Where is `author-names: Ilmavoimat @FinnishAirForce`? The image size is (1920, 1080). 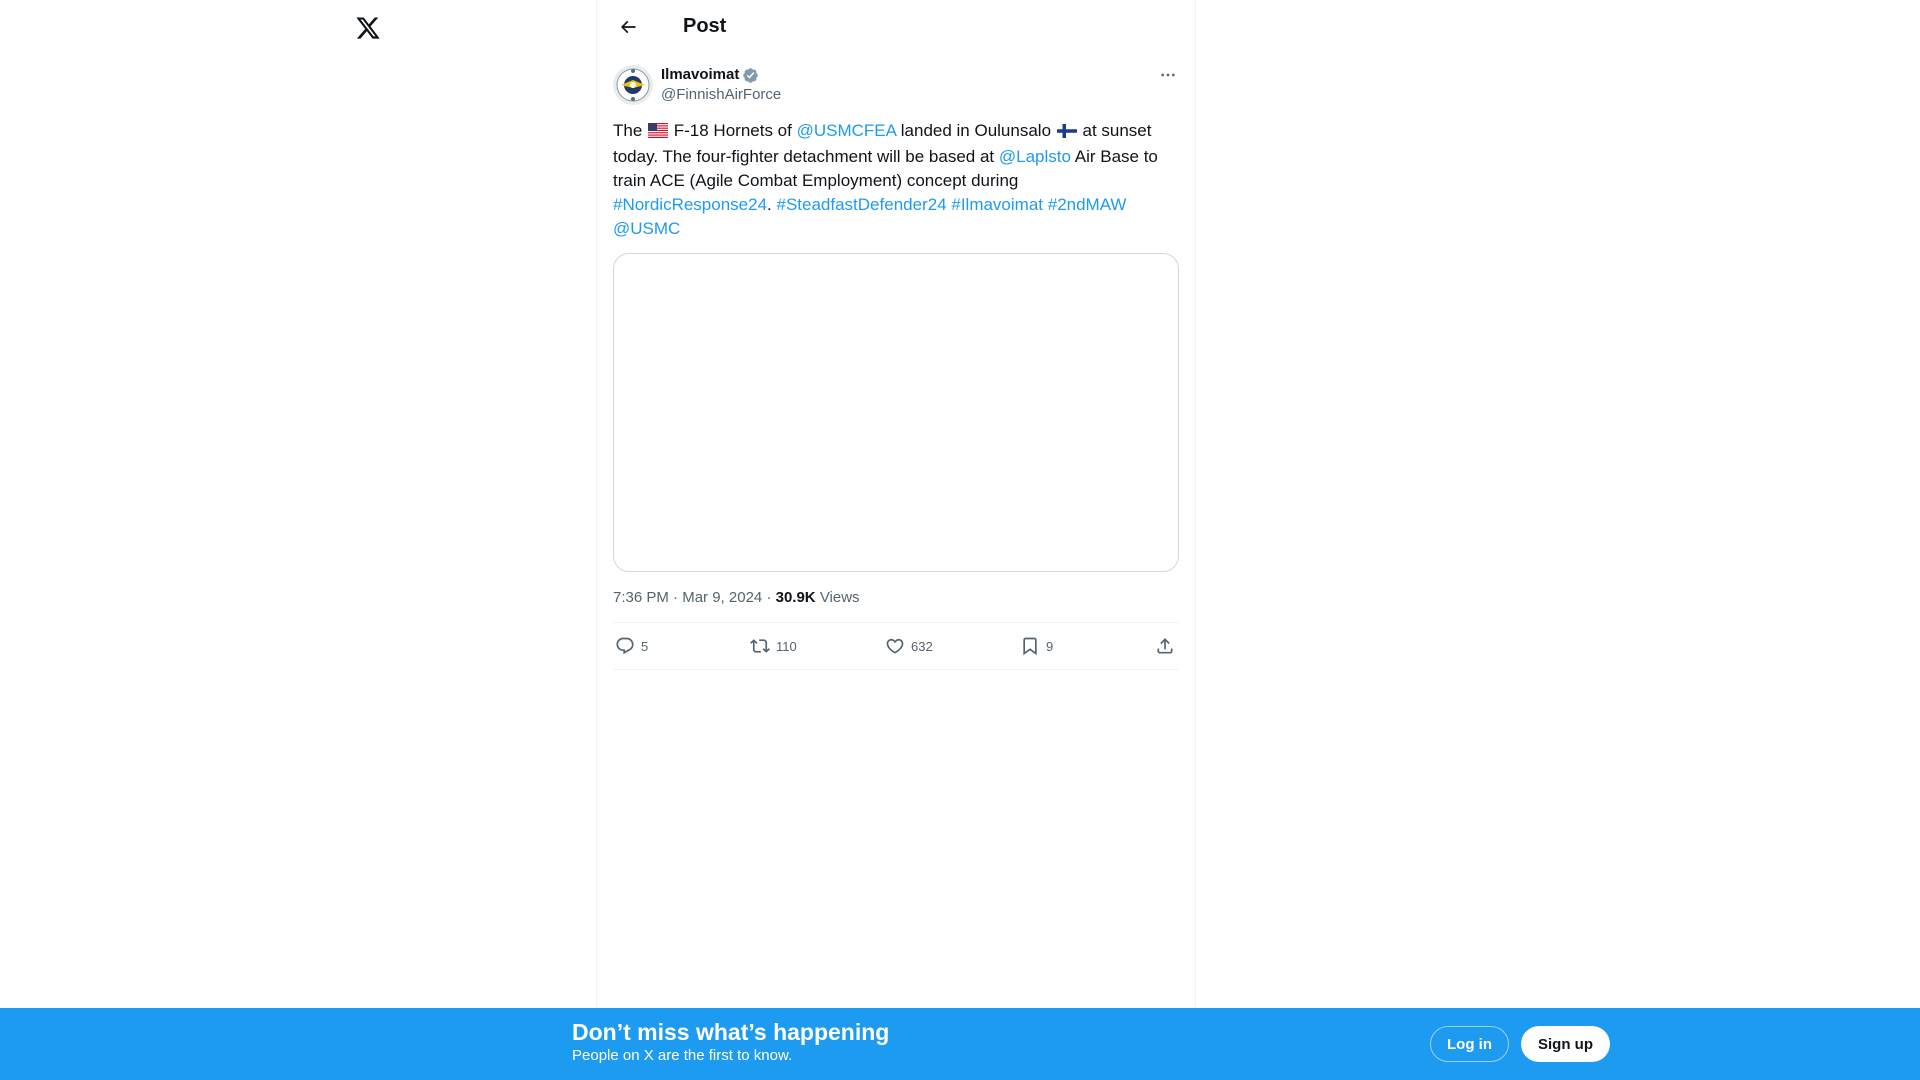
author-names: Ilmavoimat @FinnishAirForce is located at coordinates (906, 85).